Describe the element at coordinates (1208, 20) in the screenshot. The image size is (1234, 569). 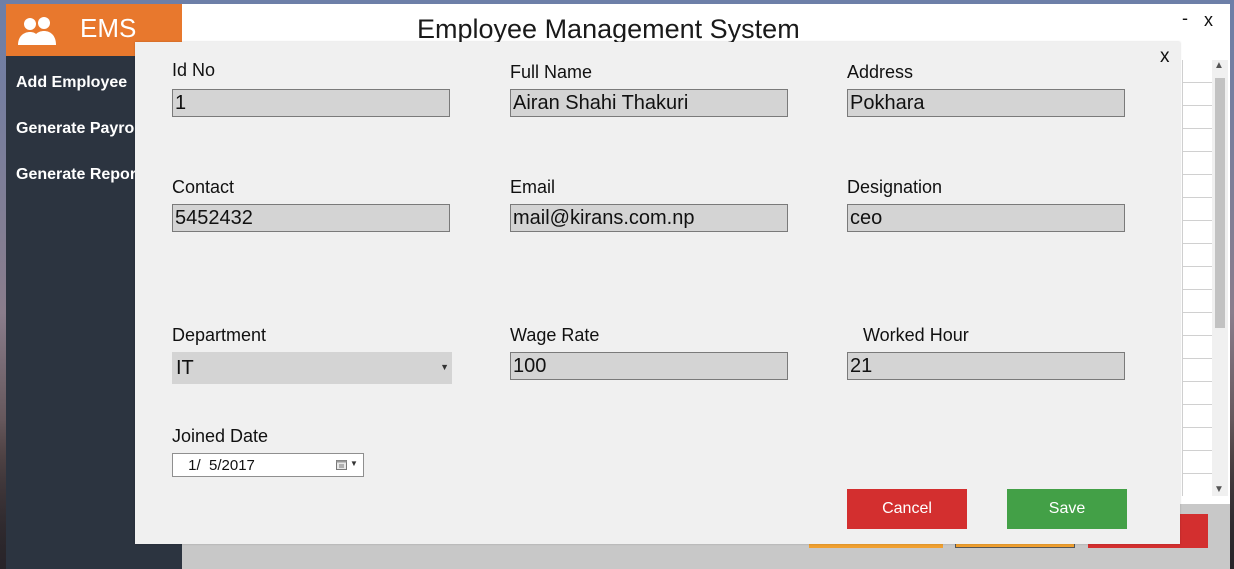
I see `close-window-button: x` at that location.